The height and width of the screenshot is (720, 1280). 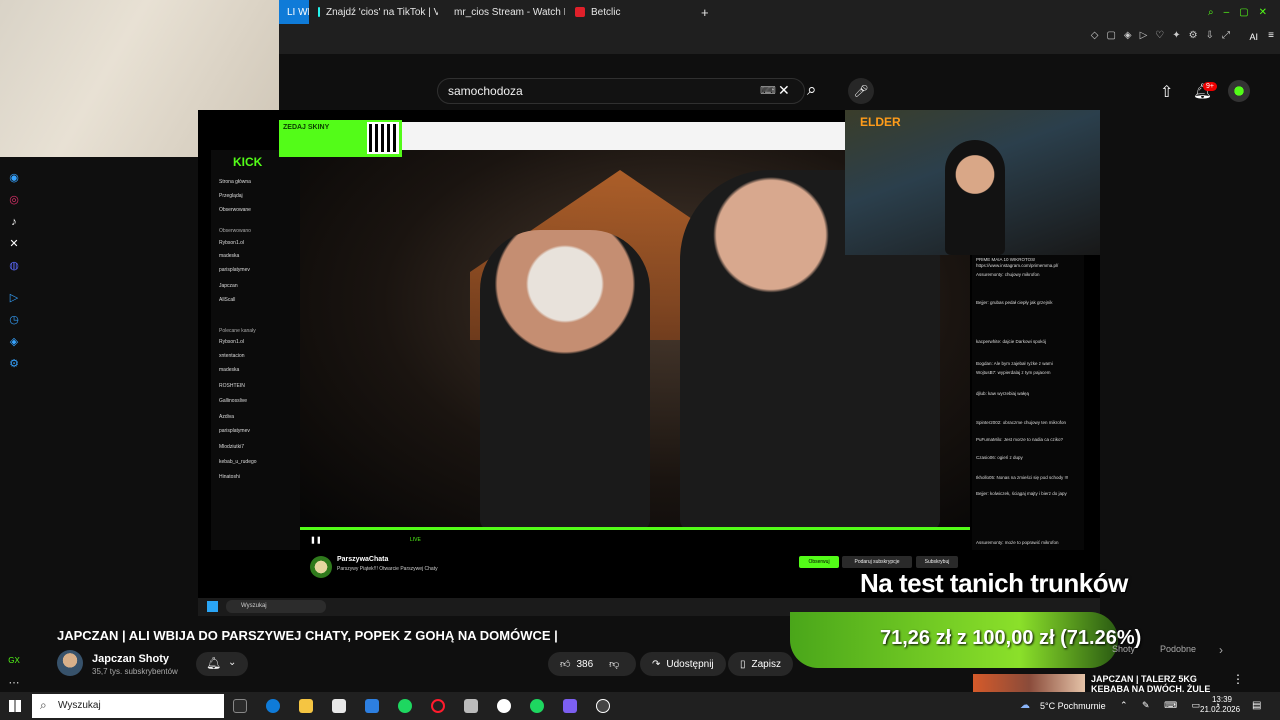 What do you see at coordinates (1123, 649) in the screenshot?
I see `tab-shorts: Shoty` at bounding box center [1123, 649].